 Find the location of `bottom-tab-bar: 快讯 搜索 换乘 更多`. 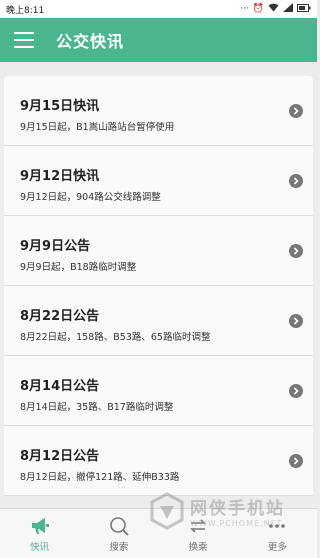

bottom-tab-bar: 快讯 搜索 换乘 更多 is located at coordinates (158, 533).